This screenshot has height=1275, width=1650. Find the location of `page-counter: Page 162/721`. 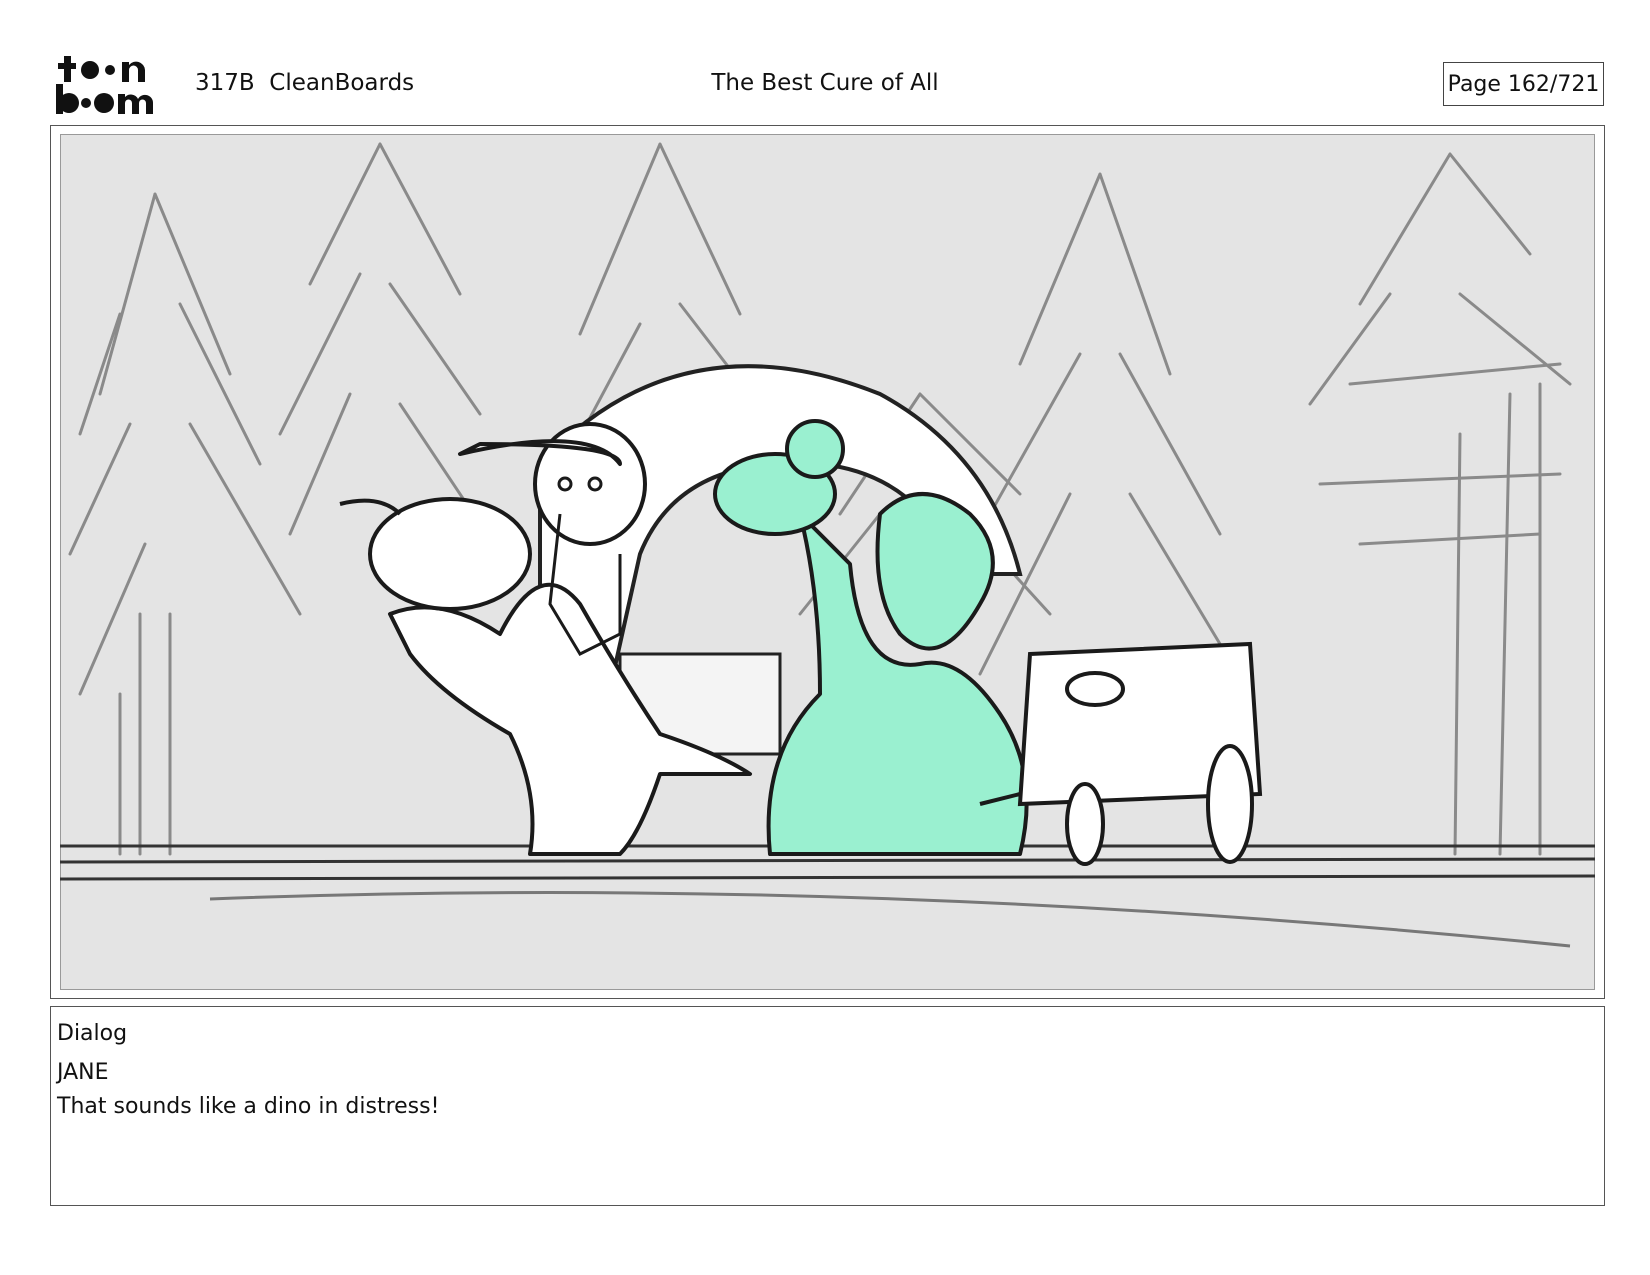

page-counter: Page 162/721 is located at coordinates (1523, 84).